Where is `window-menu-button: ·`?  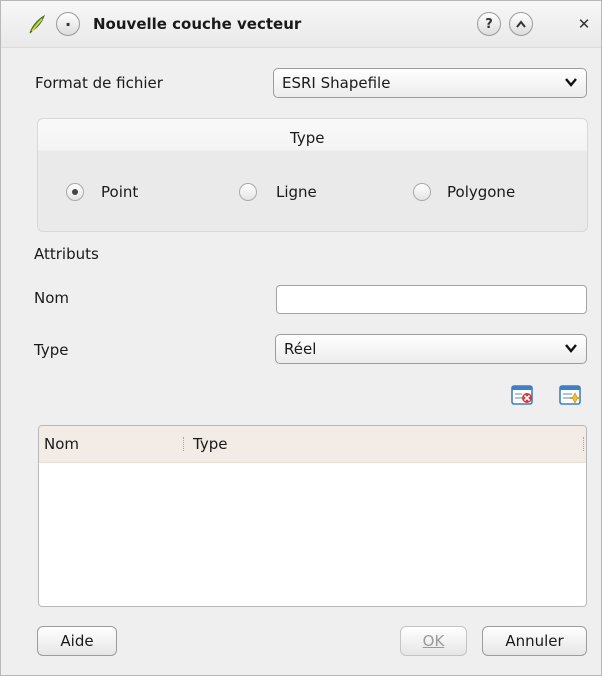
window-menu-button: · is located at coordinates (68, 24).